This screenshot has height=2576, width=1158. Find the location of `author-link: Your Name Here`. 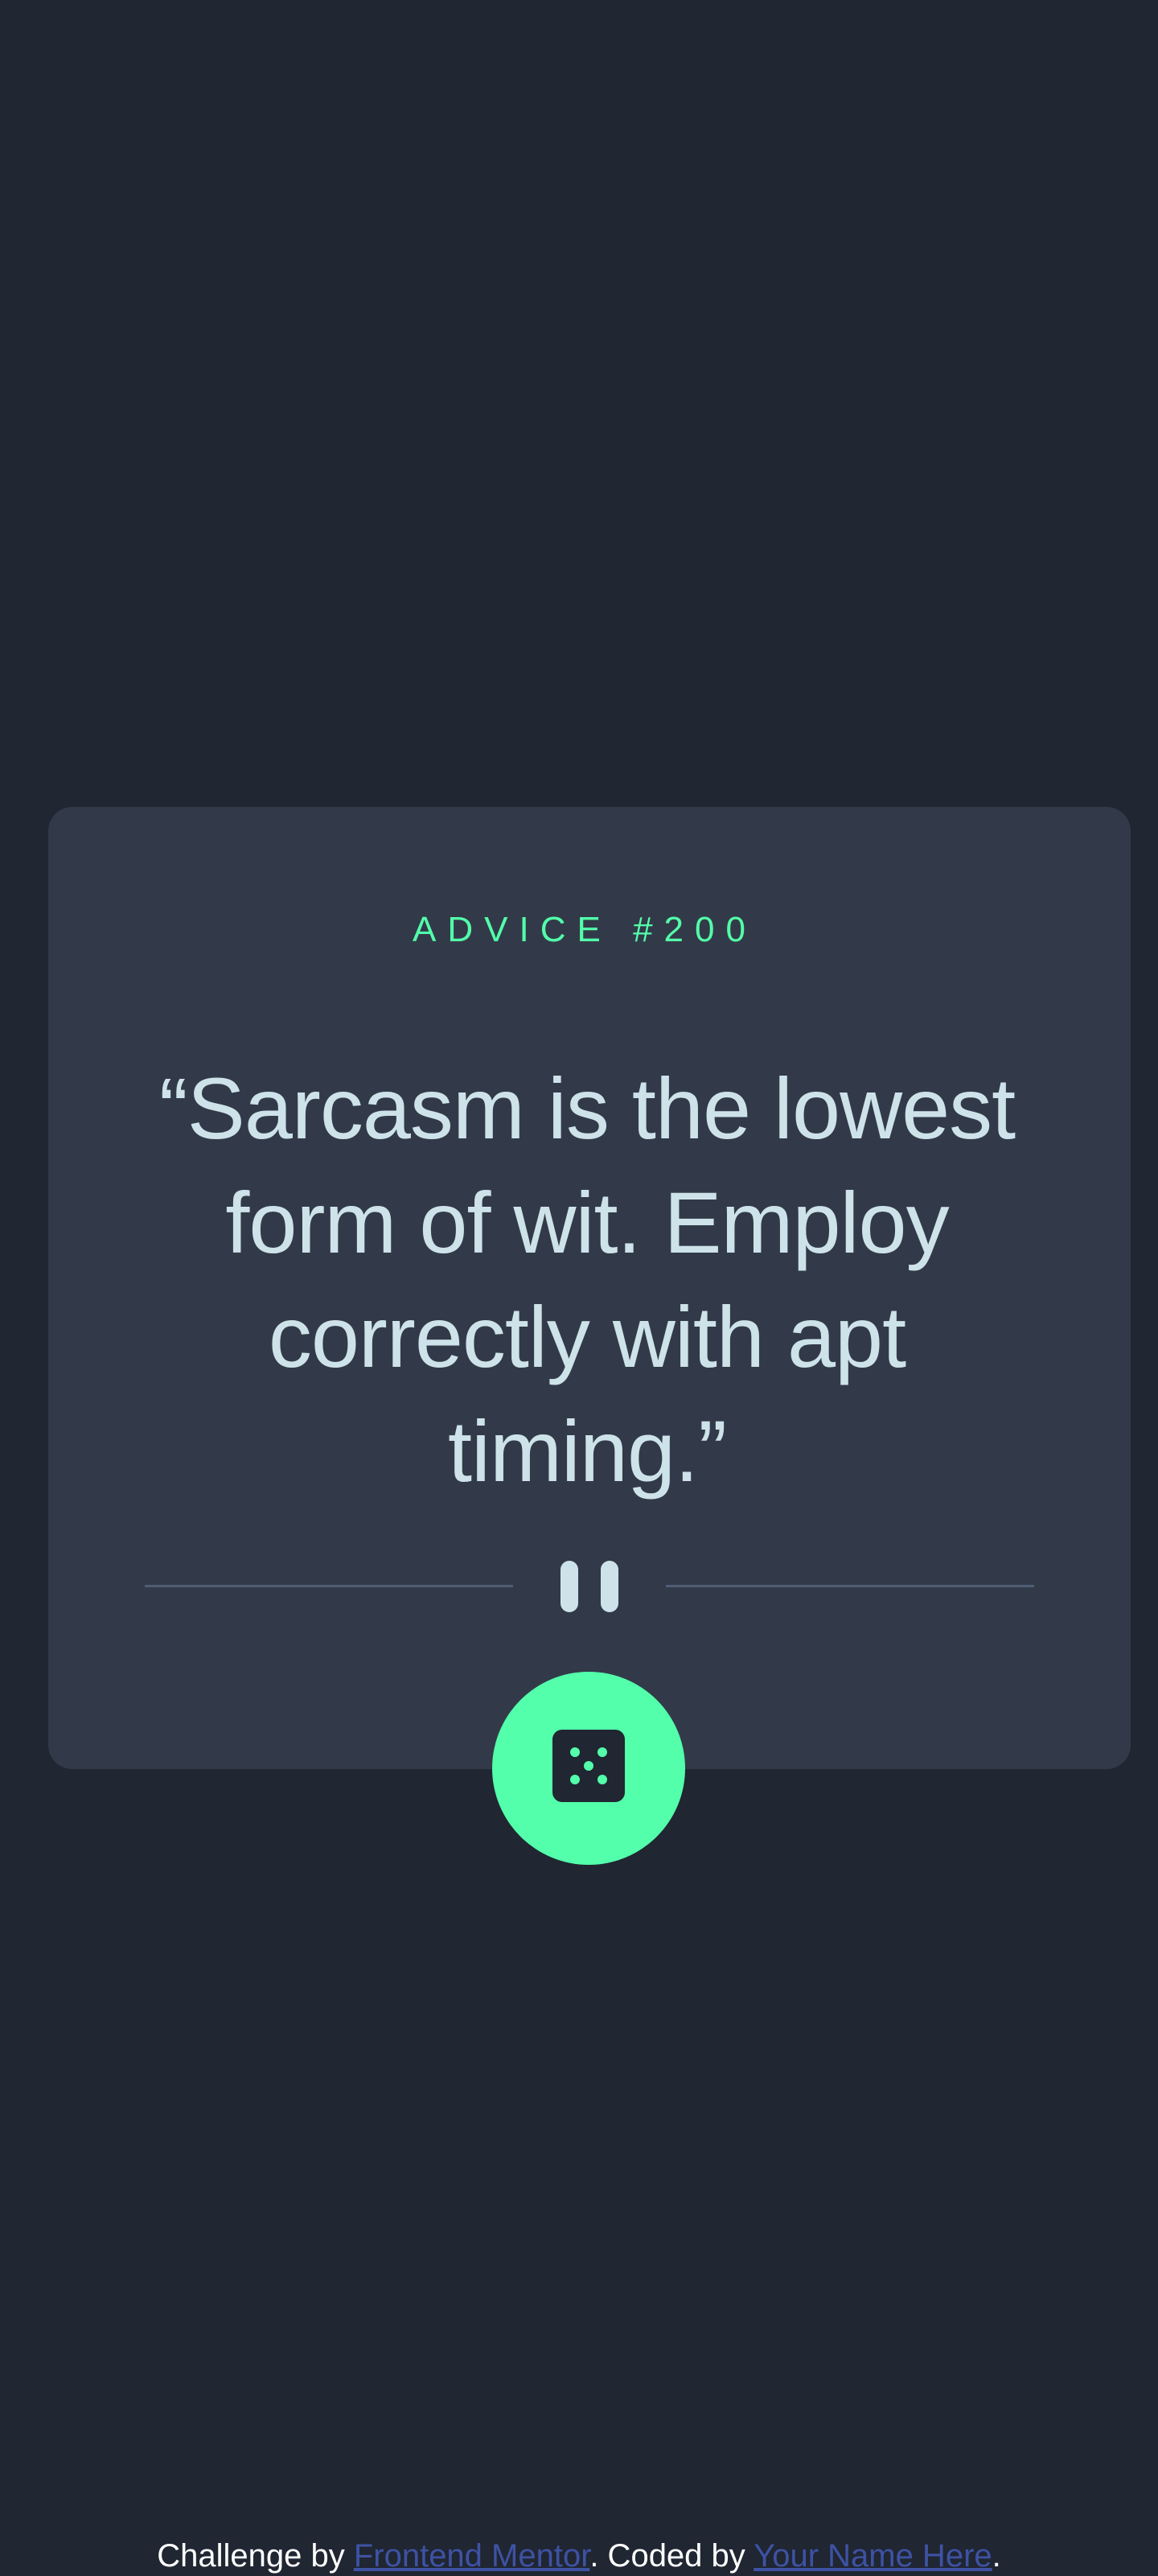

author-link: Your Name Here is located at coordinates (873, 2556).